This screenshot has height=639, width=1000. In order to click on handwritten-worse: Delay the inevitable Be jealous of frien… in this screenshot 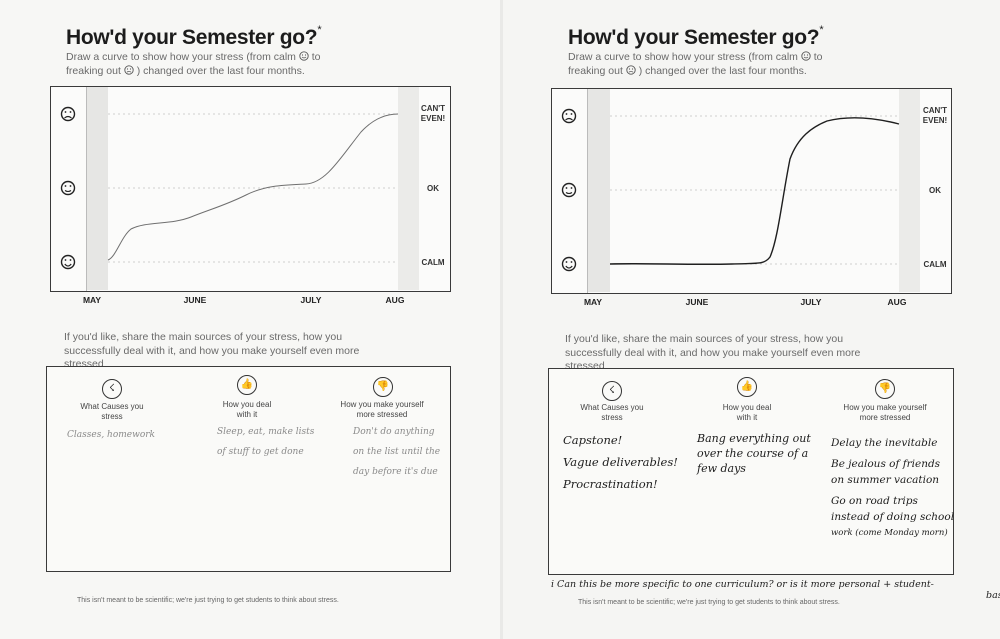, I will do `click(893, 487)`.